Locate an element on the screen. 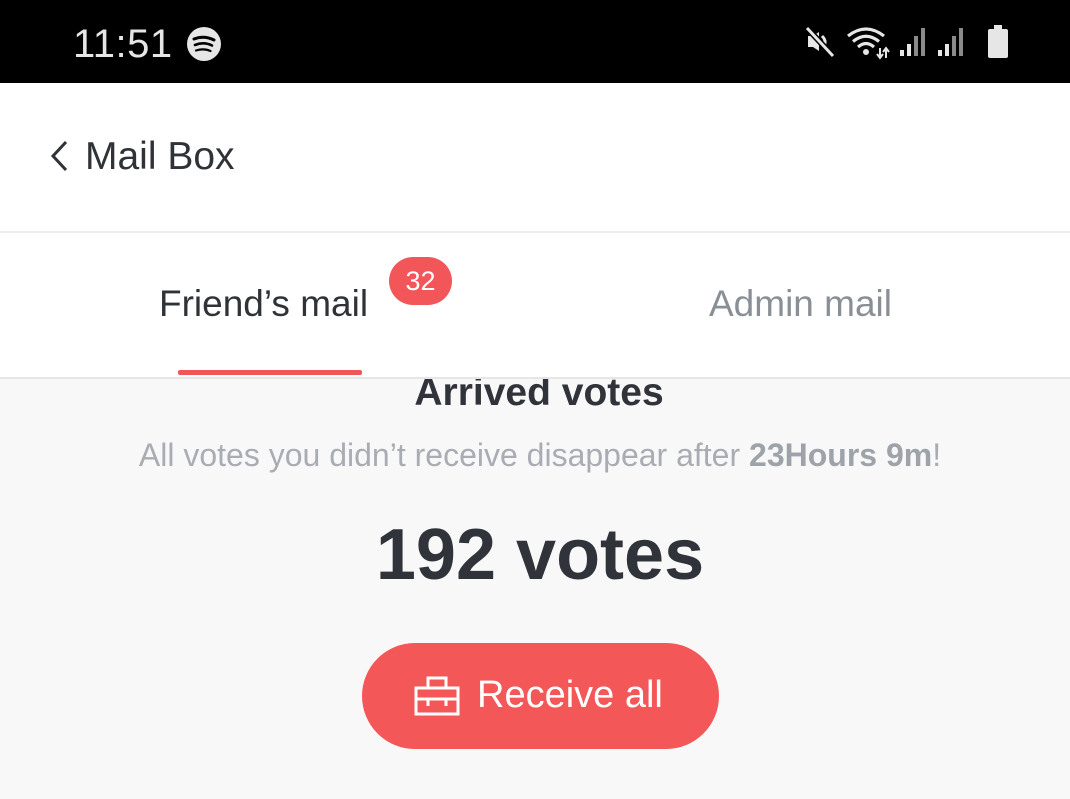 Image resolution: width=1070 pixels, height=799 pixels. active-tab-indicator is located at coordinates (270, 372).